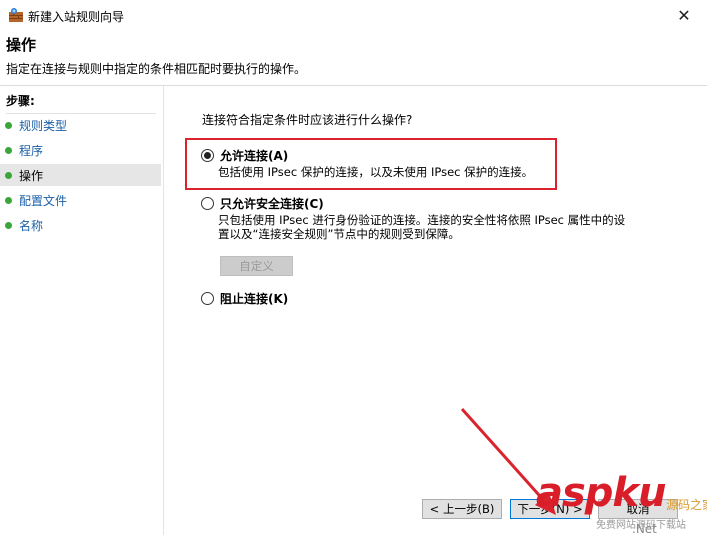  What do you see at coordinates (601, 493) in the screenshot?
I see `watermark-text: aspku` at bounding box center [601, 493].